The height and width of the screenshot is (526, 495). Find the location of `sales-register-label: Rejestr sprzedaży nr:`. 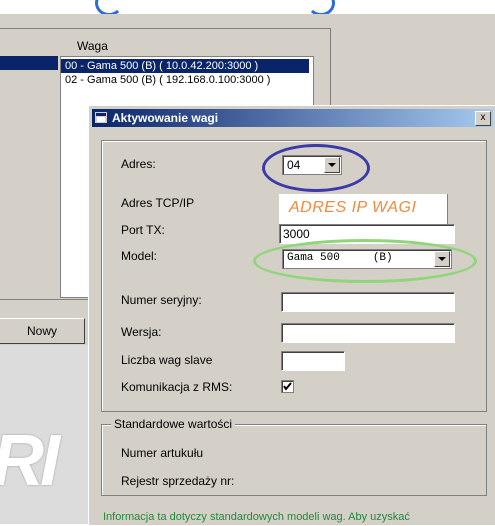

sales-register-label: Rejestr sprzedaży nr: is located at coordinates (178, 481).